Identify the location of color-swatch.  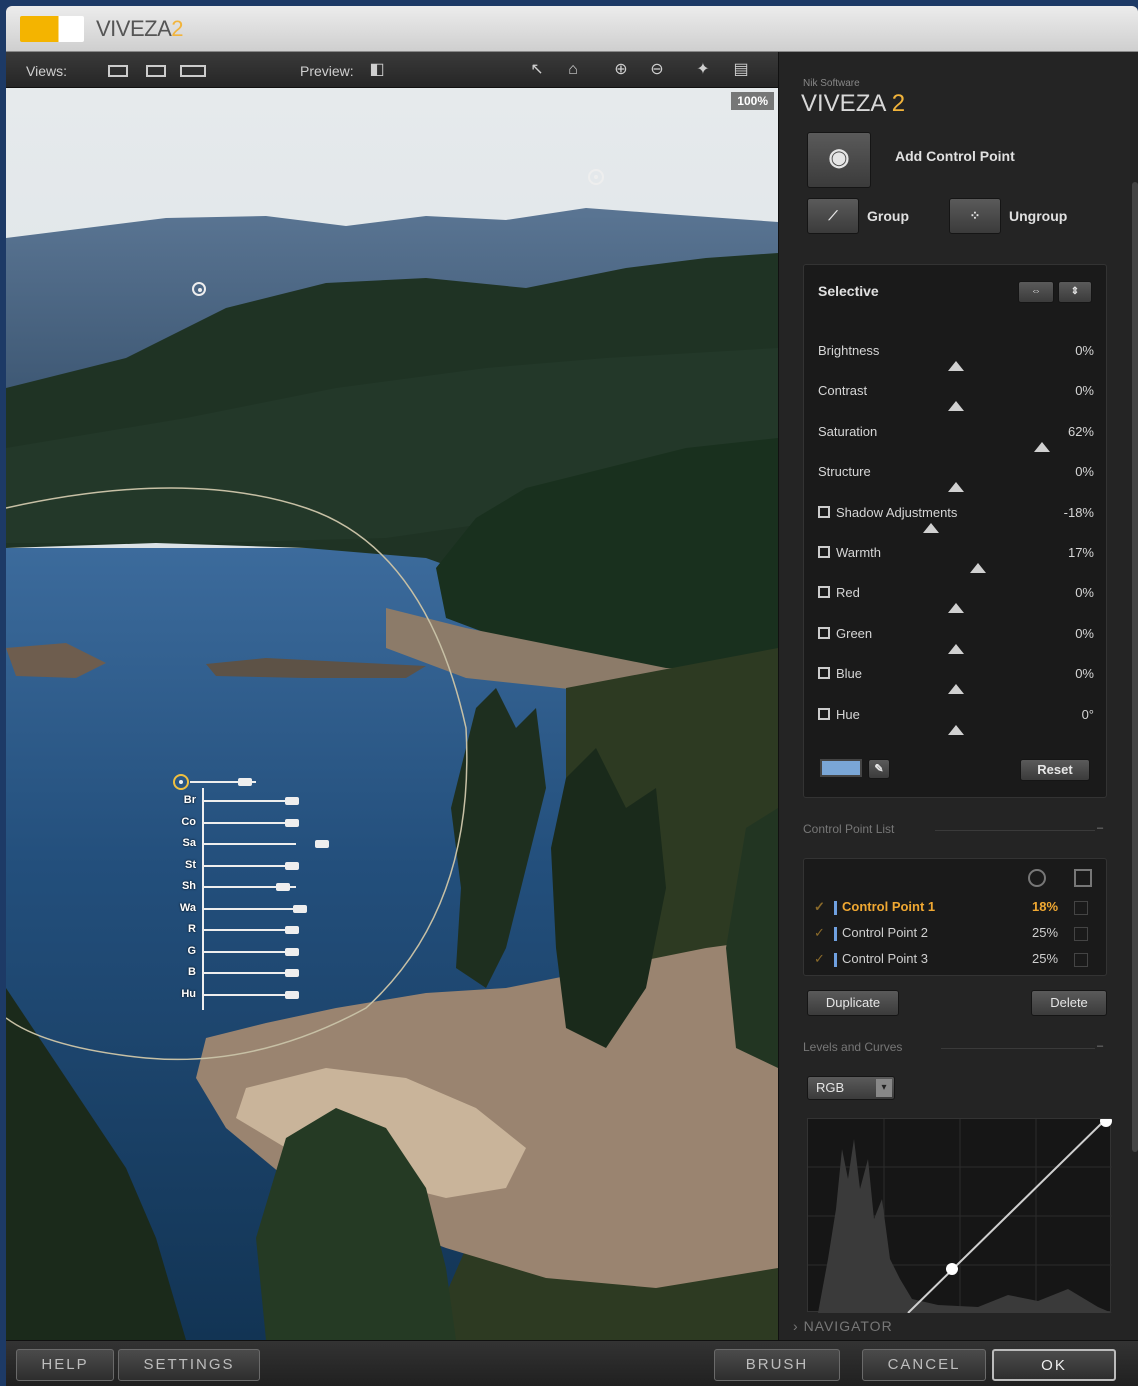
(841, 768).